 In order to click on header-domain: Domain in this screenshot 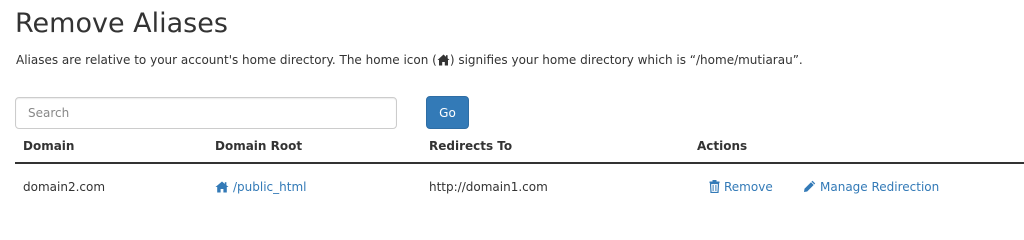, I will do `click(48, 146)`.